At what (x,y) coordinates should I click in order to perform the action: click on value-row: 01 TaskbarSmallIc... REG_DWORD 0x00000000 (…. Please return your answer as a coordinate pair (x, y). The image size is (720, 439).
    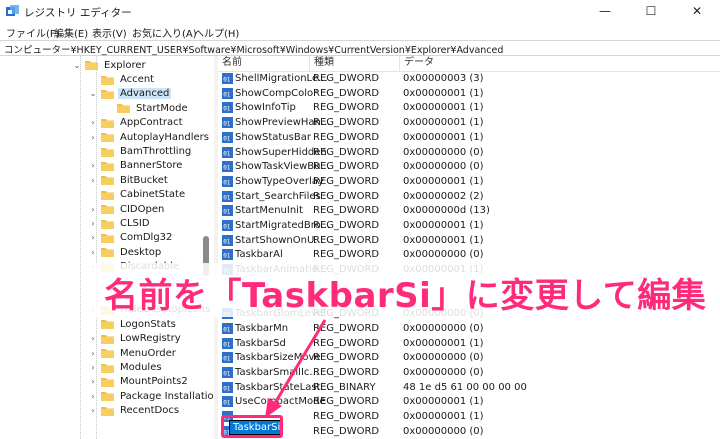
    Looking at the image, I should click on (469, 373).